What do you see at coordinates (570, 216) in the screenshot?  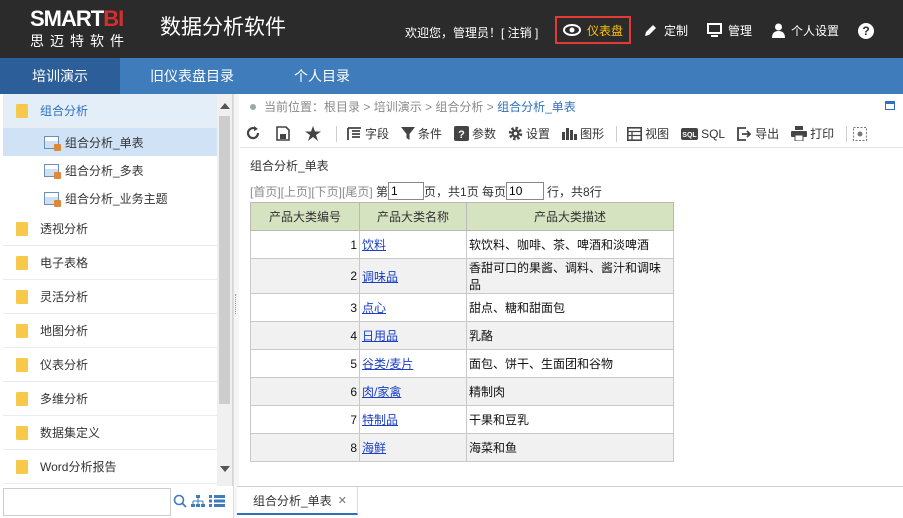 I see `column-header-description: 产品大类描述` at bounding box center [570, 216].